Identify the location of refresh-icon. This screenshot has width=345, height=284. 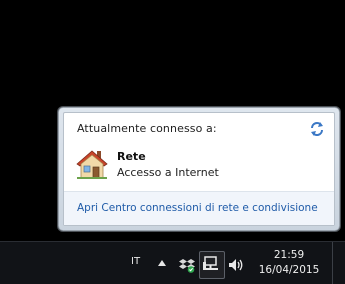
(317, 129).